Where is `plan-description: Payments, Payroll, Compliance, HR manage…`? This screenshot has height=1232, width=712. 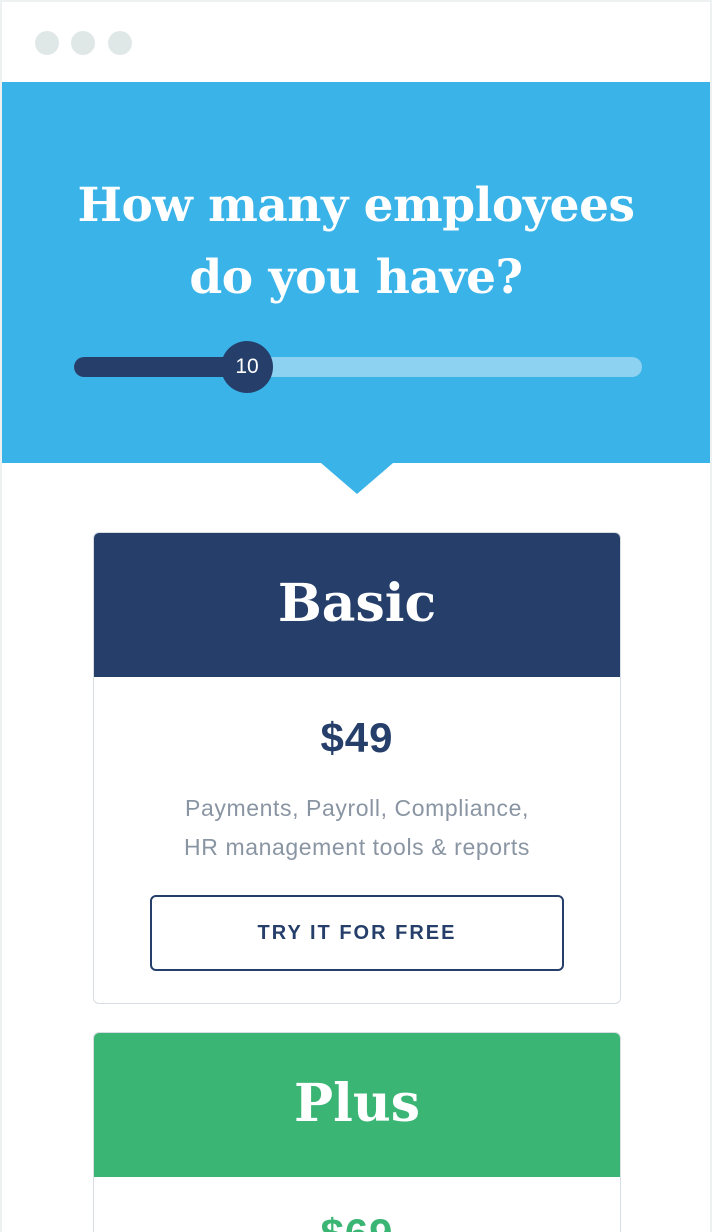
plan-description: Payments, Payroll, Compliance, HR manage… is located at coordinates (357, 828).